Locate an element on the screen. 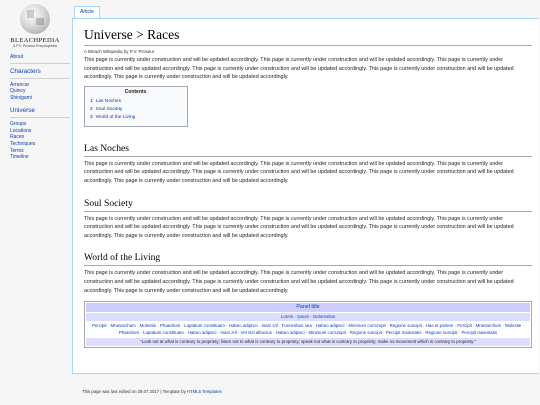  page-tagline: A Bleach Wikipedia by P.V. Proseur is located at coordinates (119, 51).